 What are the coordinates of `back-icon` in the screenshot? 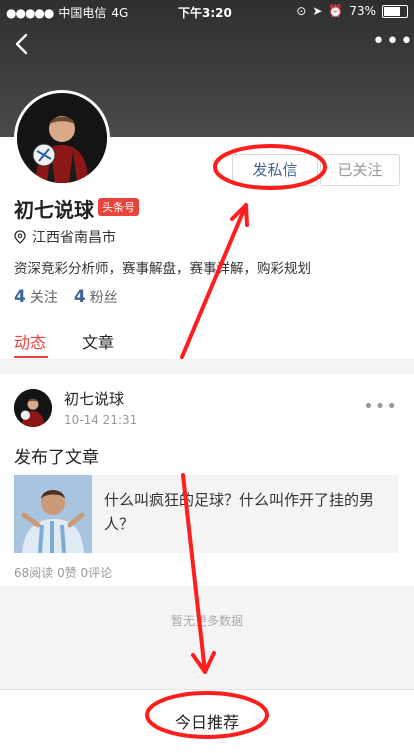 It's located at (23, 44).